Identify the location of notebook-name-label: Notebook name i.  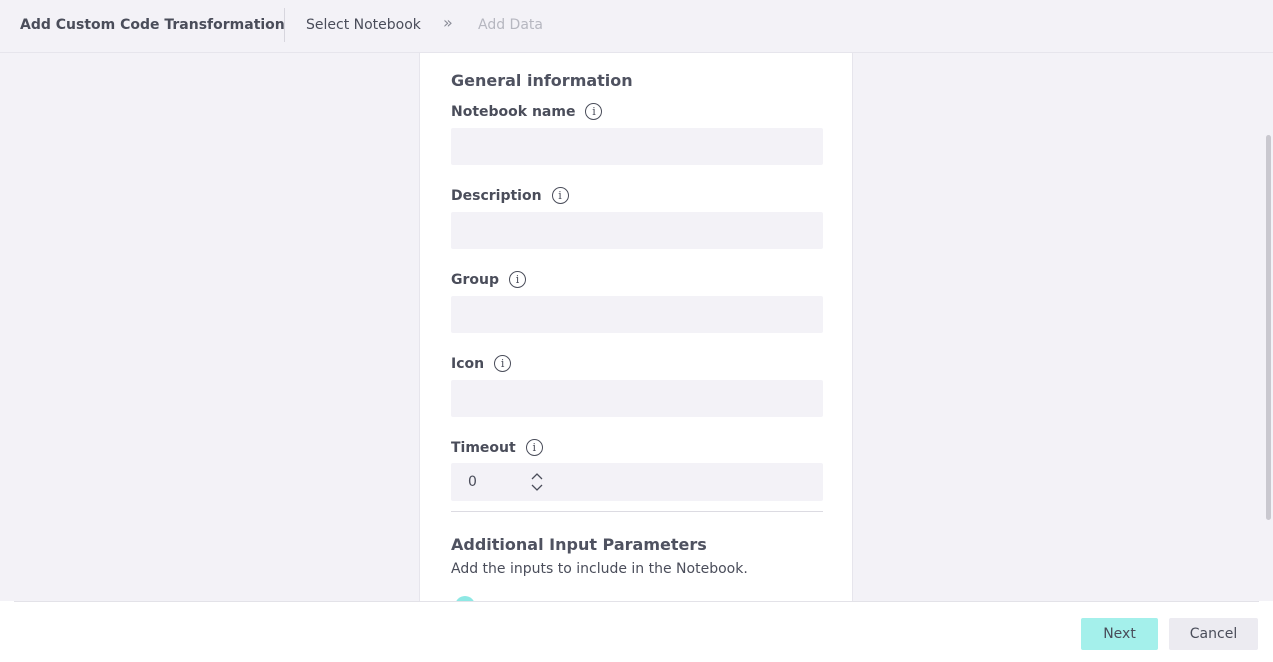
(527, 111).